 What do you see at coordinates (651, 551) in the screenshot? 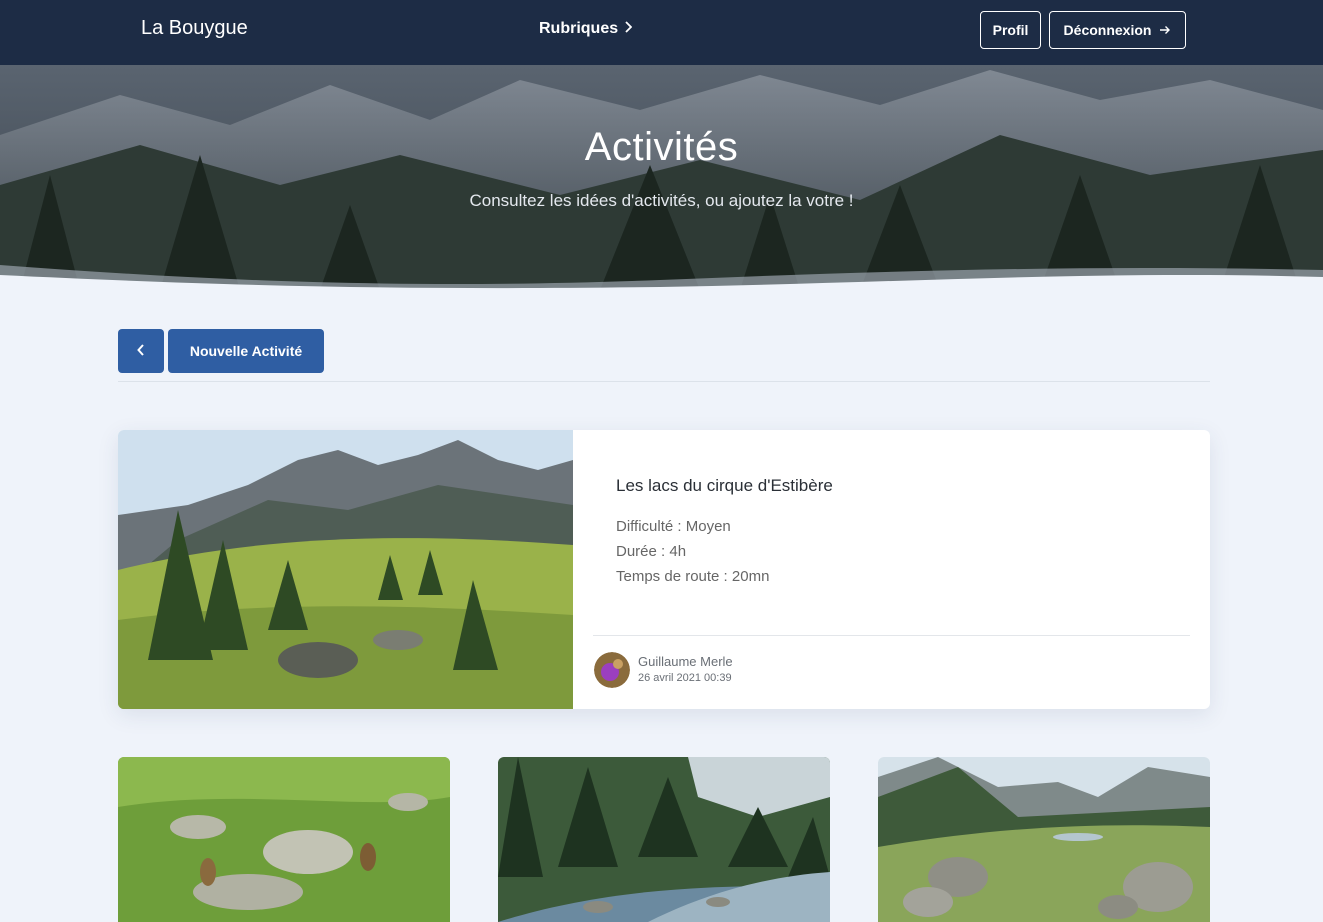
I see `duration-text: Durée : 4h` at bounding box center [651, 551].